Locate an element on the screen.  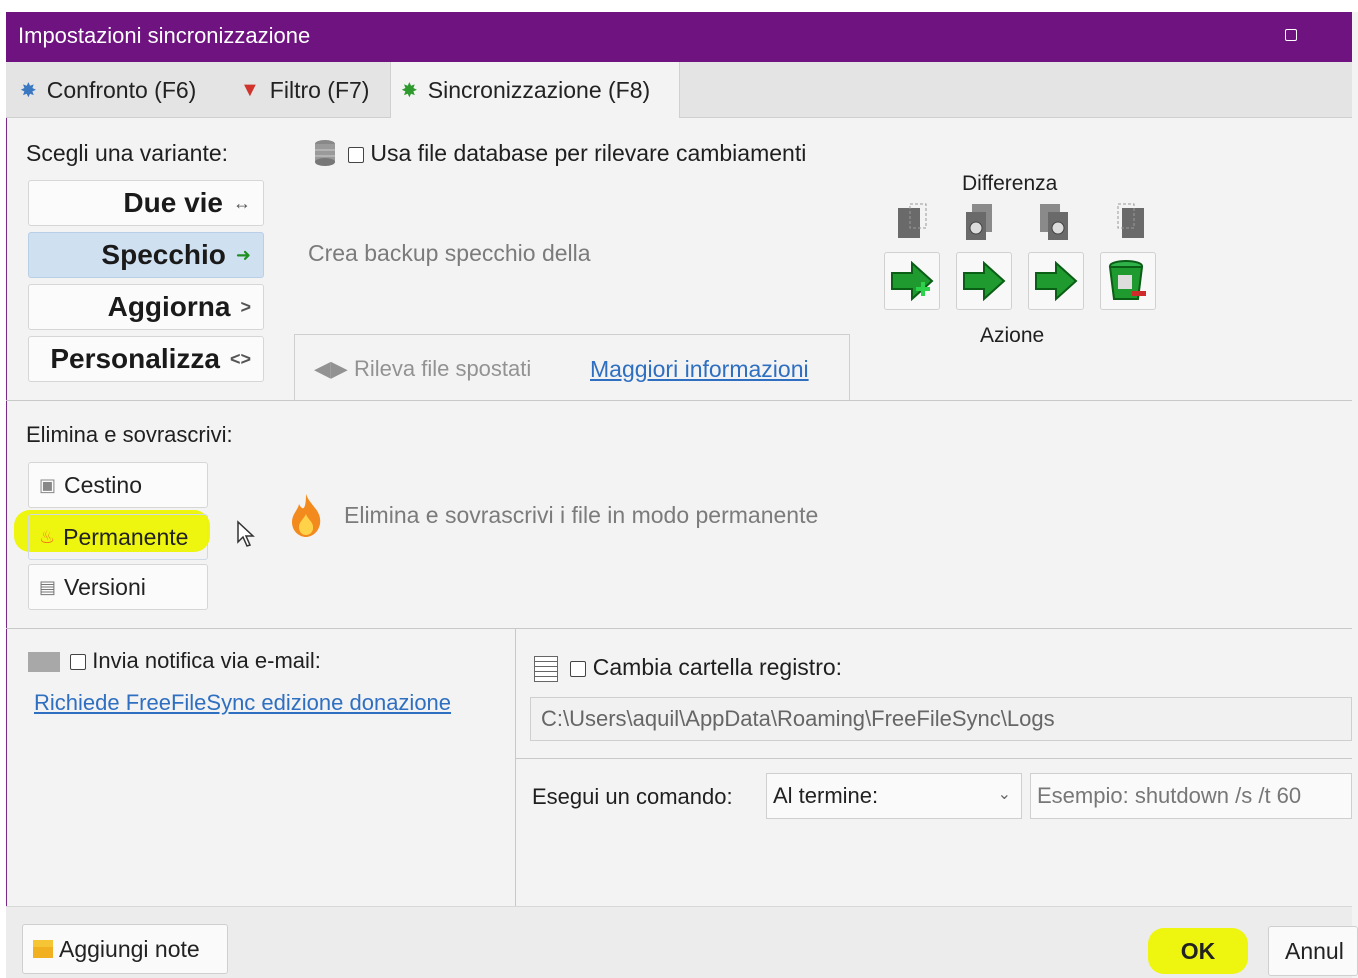
tab-label: Filtro (F7) is located at coordinates (319, 89).